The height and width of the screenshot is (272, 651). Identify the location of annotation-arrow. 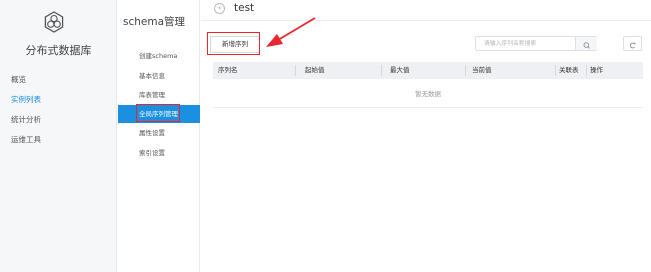
(291, 32).